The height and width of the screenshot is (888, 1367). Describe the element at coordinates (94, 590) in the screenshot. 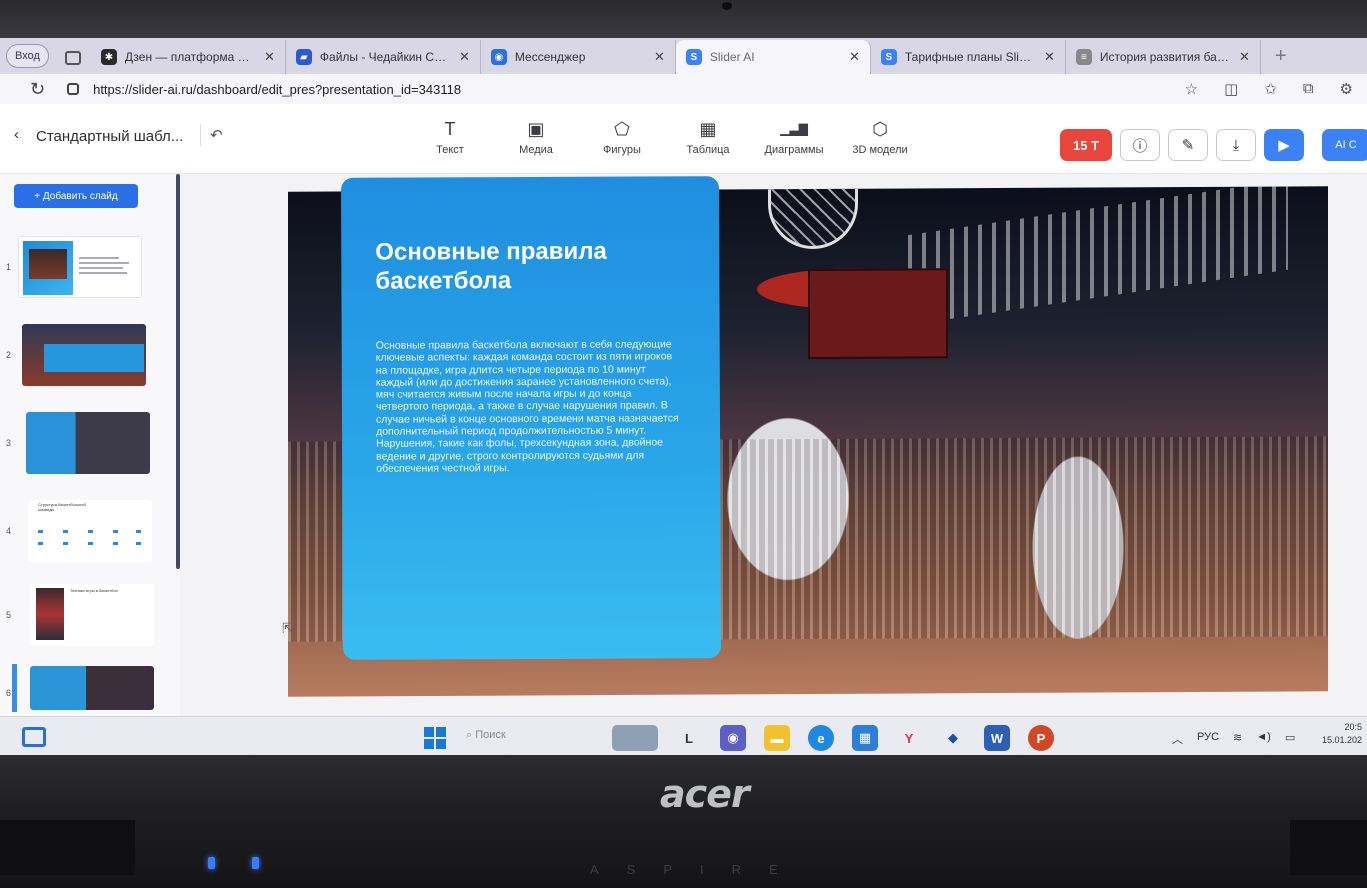

I see `thumbnail-title: Техники игры в баскетбол` at that location.